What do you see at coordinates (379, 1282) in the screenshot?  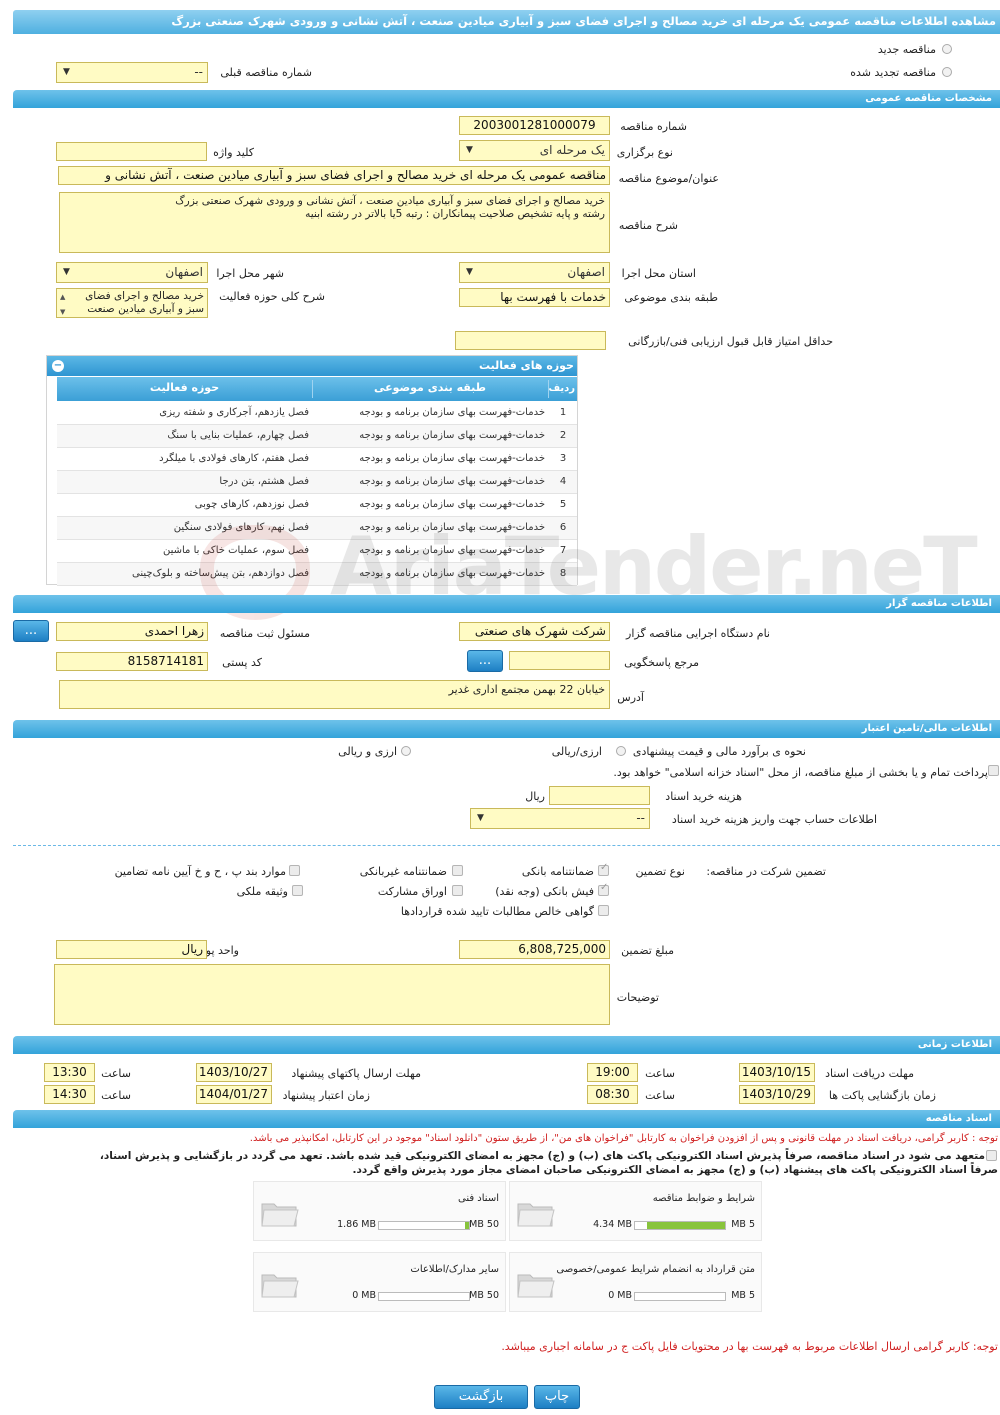 I see `doc-item: سایر مدارک/اطلاعات 50 MB 0 MB` at bounding box center [379, 1282].